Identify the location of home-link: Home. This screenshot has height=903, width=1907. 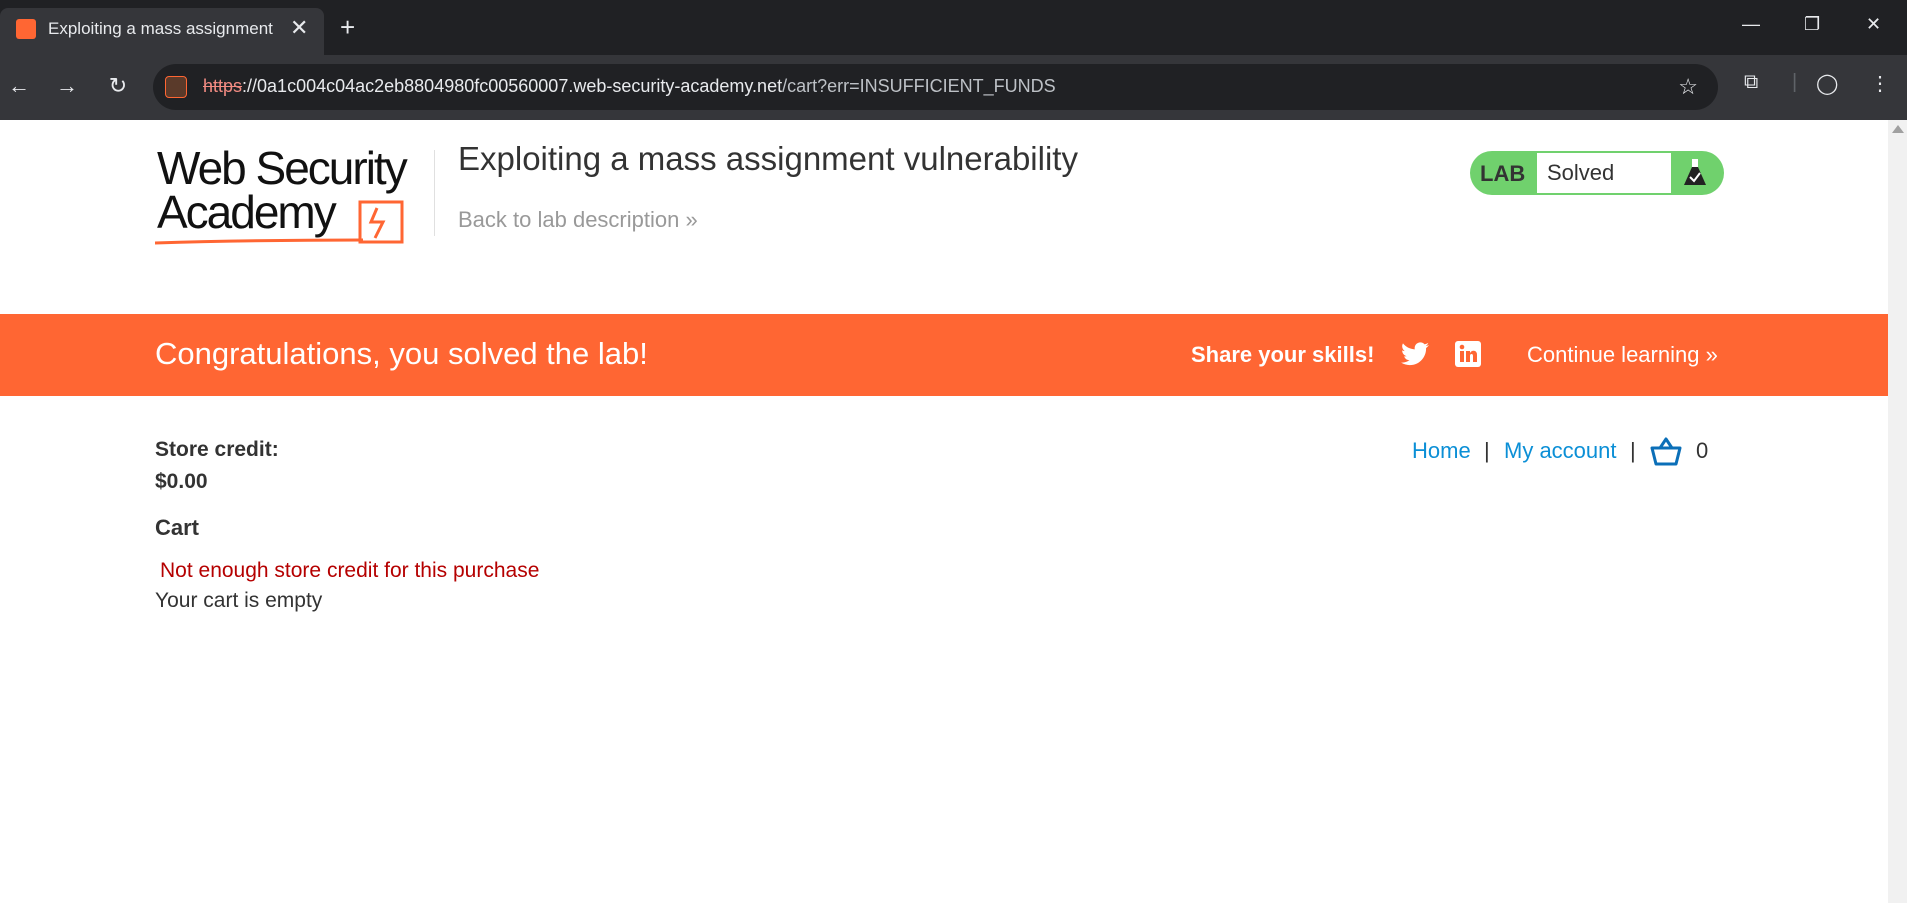
(1441, 451).